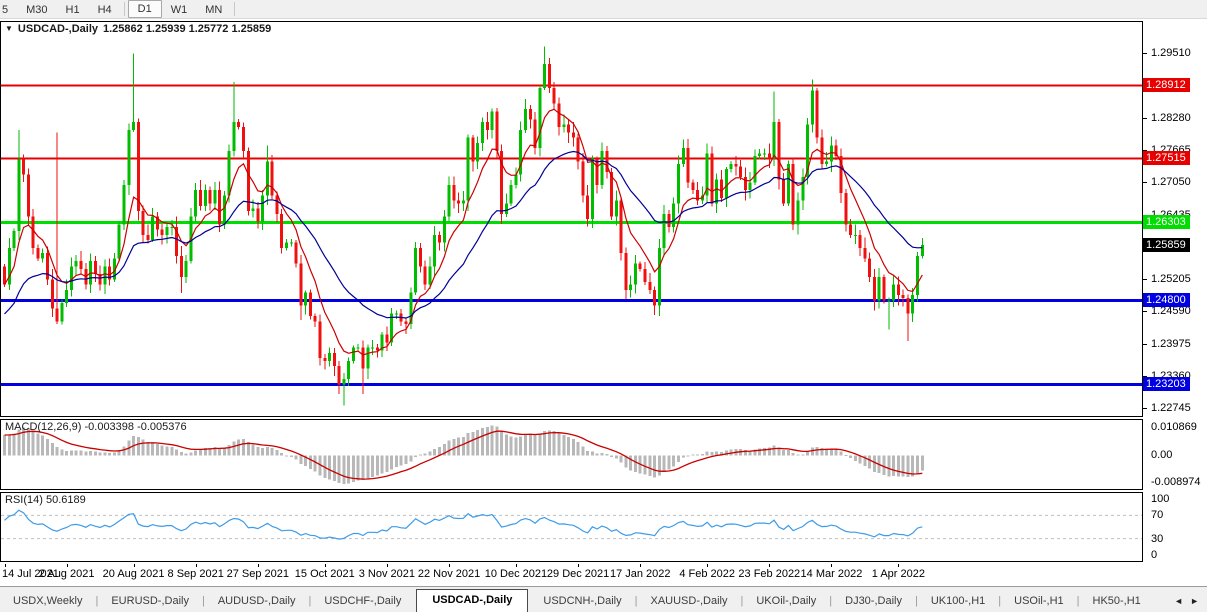 Image resolution: width=1207 pixels, height=612 pixels. Describe the element at coordinates (65, 500) in the screenshot. I see `rsi-value: 50.6189` at that location.